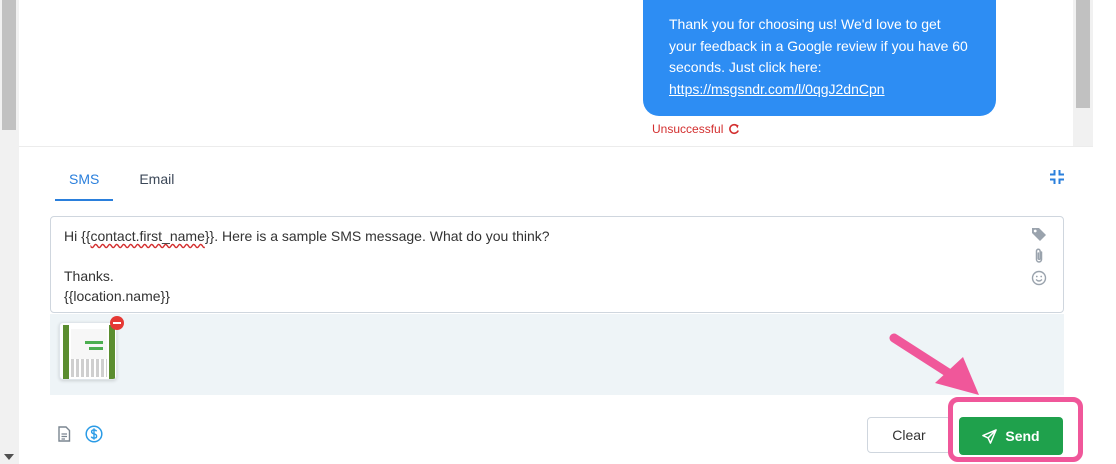  I want to click on status-text: Unsuccessful, so click(688, 129).